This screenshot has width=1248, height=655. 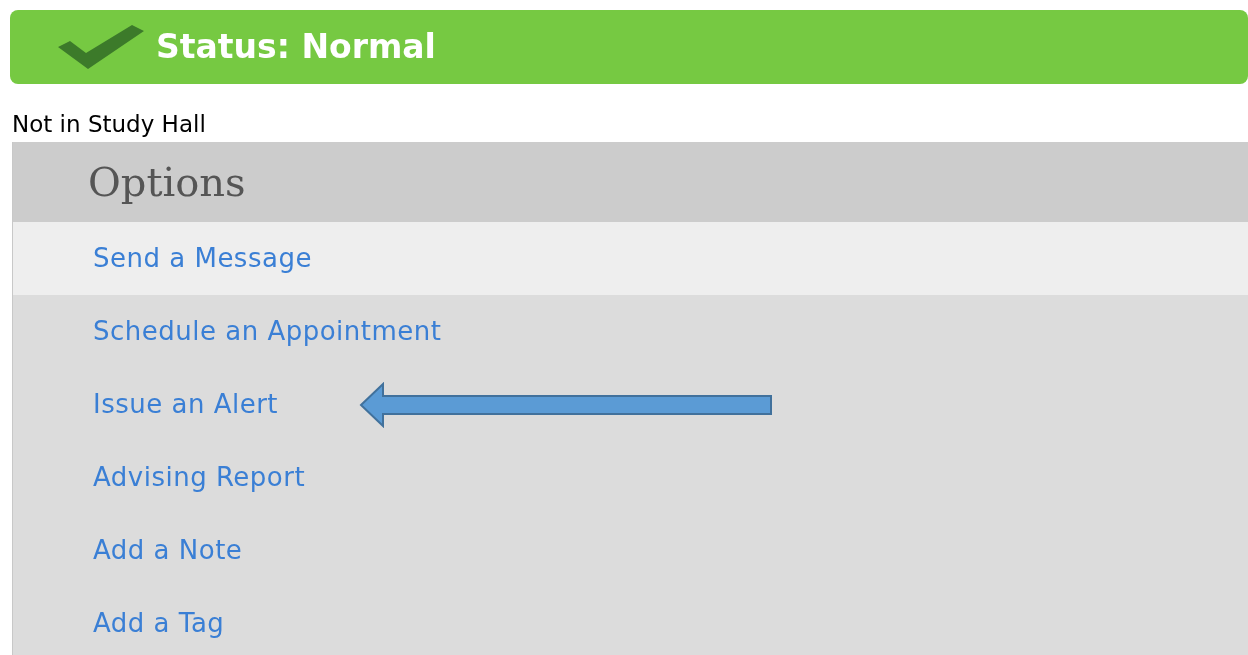 I want to click on option-link: Advising Report, so click(x=199, y=477).